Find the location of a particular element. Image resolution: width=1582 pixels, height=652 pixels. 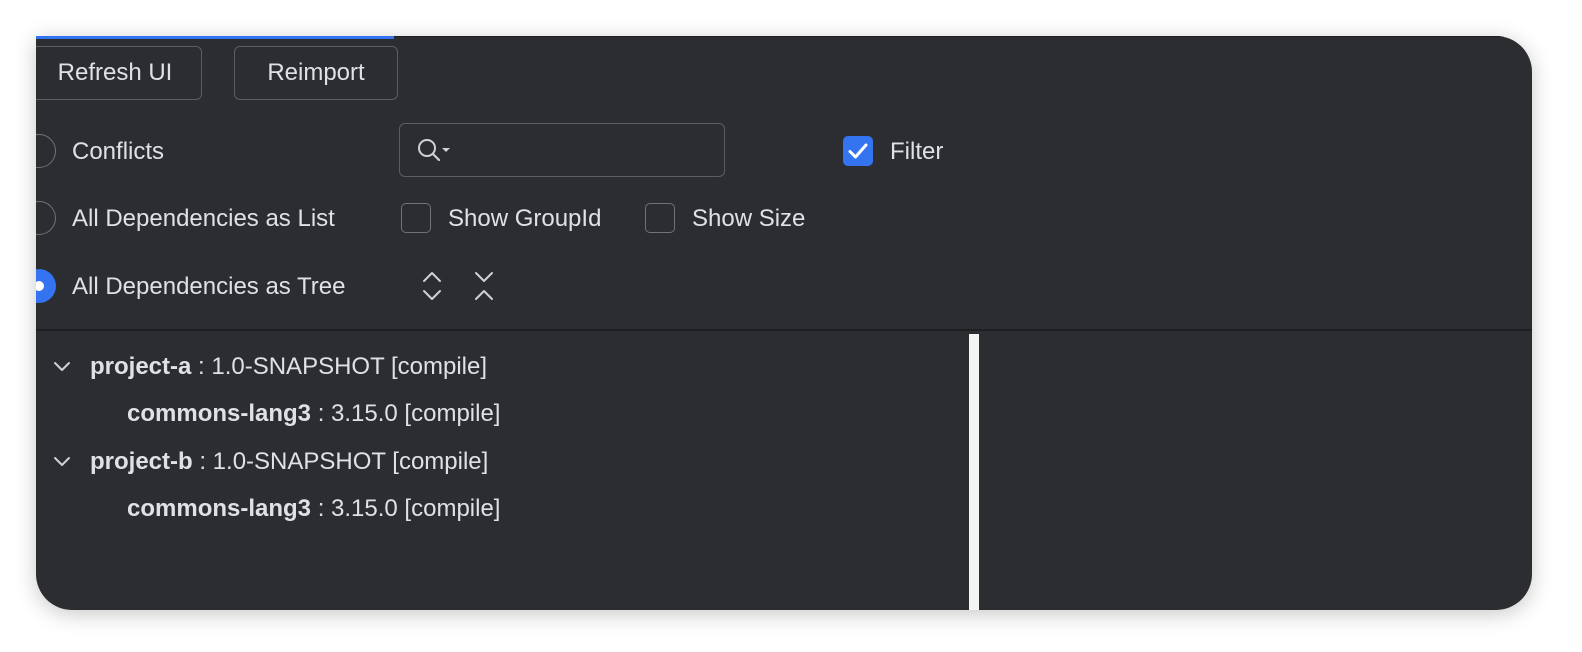

refresh-ui-button: Refresh UI is located at coordinates (119, 73).